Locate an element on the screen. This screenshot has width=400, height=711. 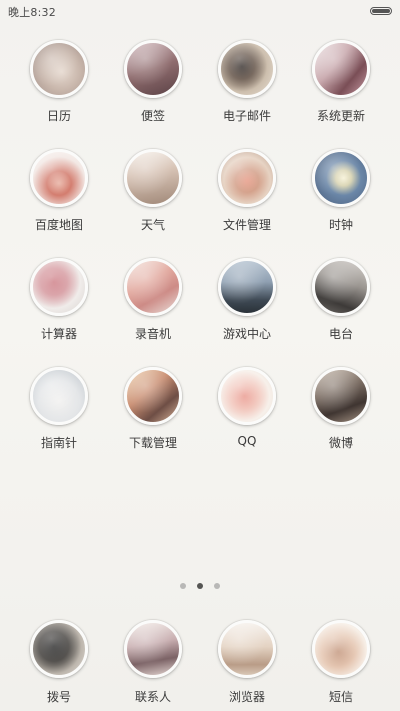
app-label: 短信 is located at coordinates (340, 697).